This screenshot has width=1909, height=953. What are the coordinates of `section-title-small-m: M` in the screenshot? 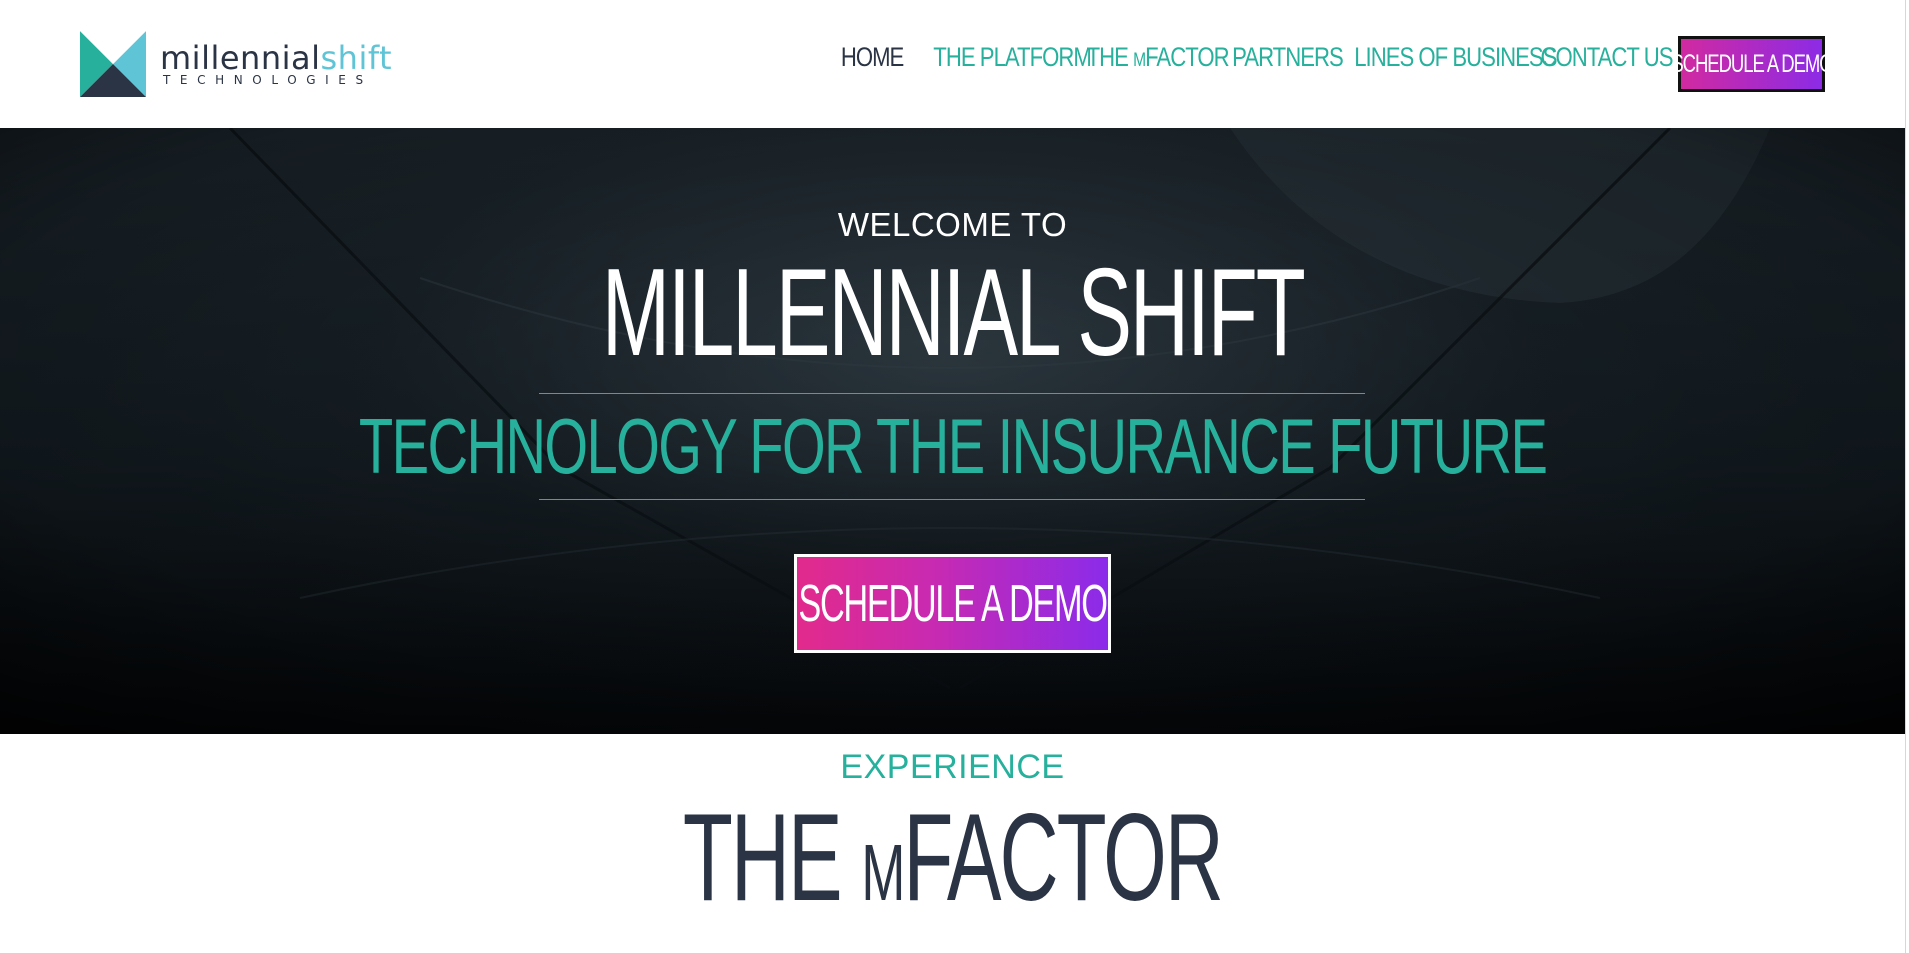 It's located at (883, 872).